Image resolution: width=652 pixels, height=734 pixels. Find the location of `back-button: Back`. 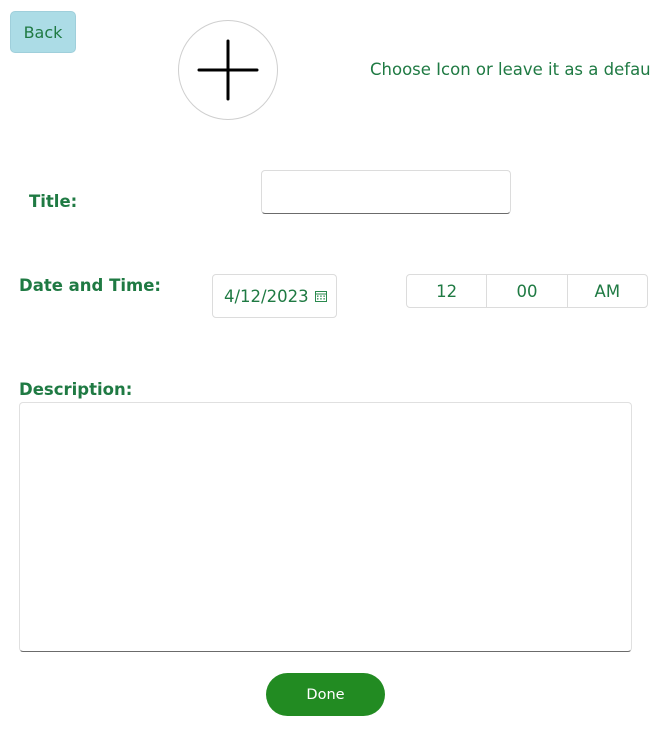

back-button: Back is located at coordinates (43, 32).